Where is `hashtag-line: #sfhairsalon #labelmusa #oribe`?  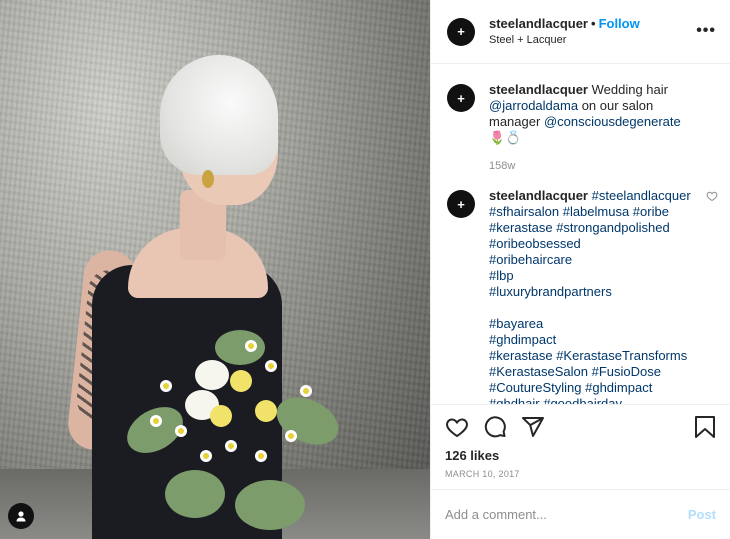
hashtag-line: #sfhairsalon #labelmusa #oribe is located at coordinates (594, 212).